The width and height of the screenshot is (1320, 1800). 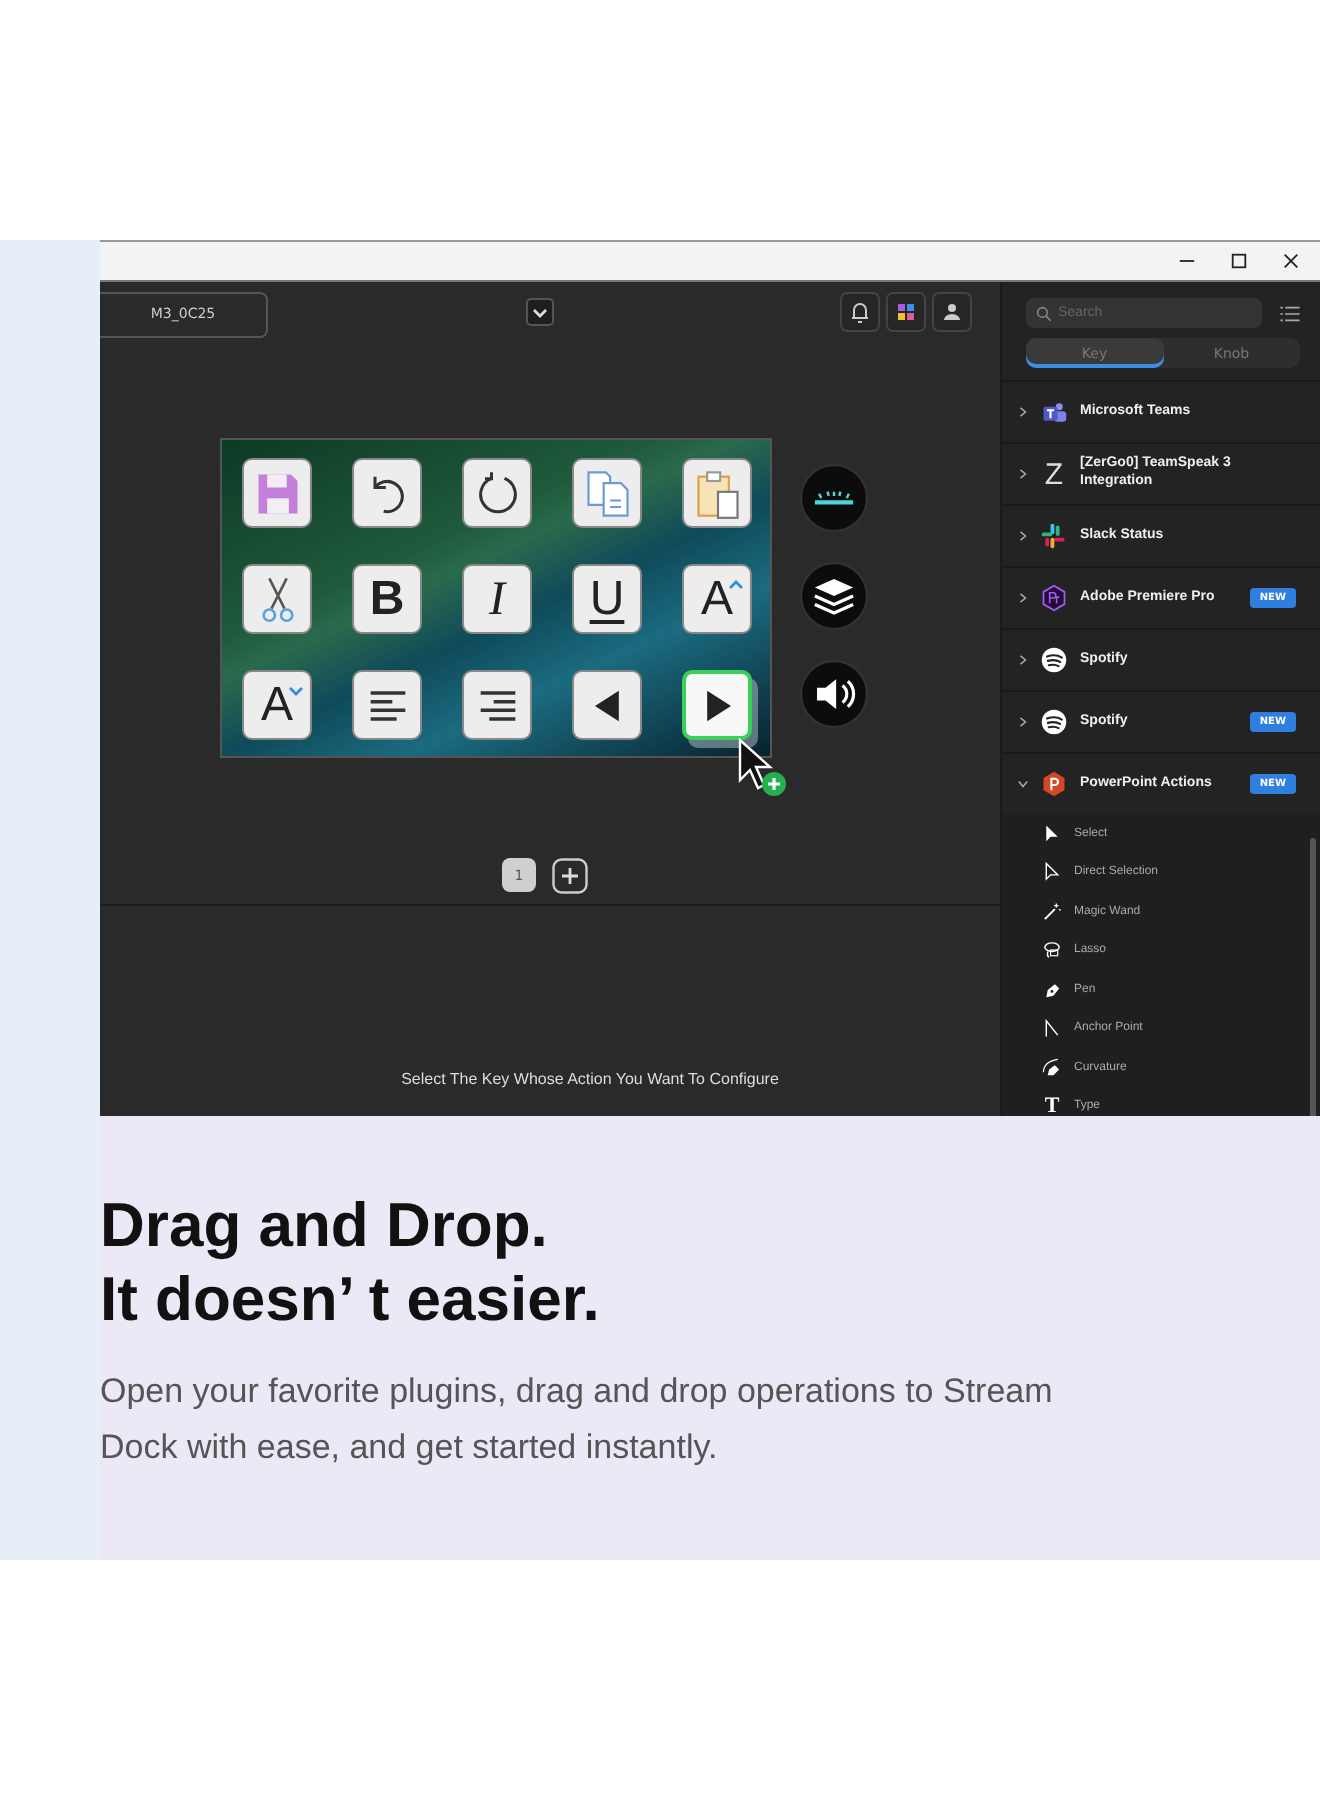 What do you see at coordinates (1052, 1028) in the screenshot?
I see `corner-point-icon` at bounding box center [1052, 1028].